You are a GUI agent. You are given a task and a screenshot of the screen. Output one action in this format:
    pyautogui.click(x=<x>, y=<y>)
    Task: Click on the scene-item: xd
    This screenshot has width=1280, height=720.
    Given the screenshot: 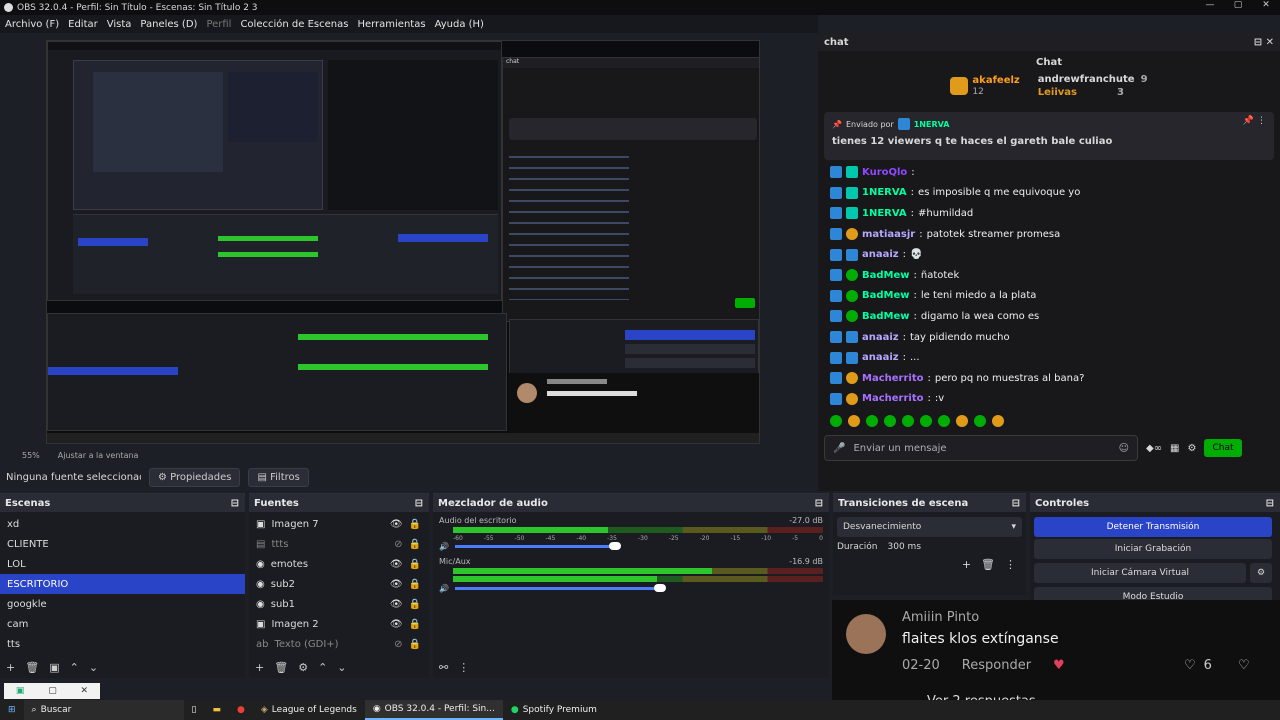 What is the action you would take?
    pyautogui.click(x=122, y=524)
    